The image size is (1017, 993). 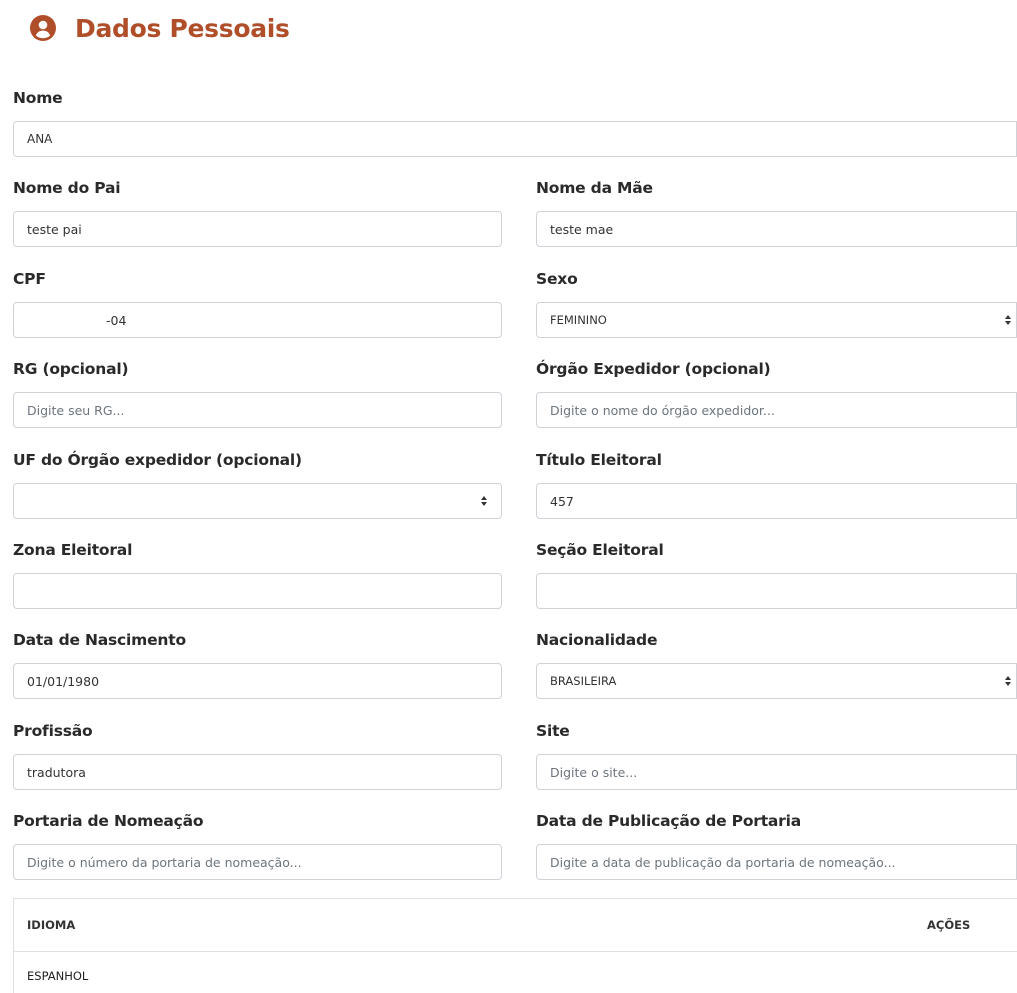 I want to click on nacionalidade-select: BRASILEIRA, so click(x=776, y=681).